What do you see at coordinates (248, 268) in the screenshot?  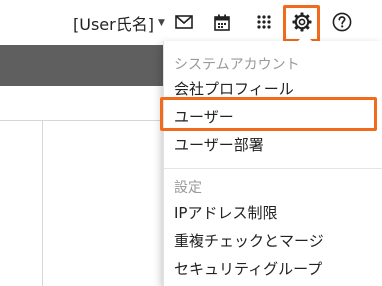 I see `menu-item-security-group: セキュリティグループ` at bounding box center [248, 268].